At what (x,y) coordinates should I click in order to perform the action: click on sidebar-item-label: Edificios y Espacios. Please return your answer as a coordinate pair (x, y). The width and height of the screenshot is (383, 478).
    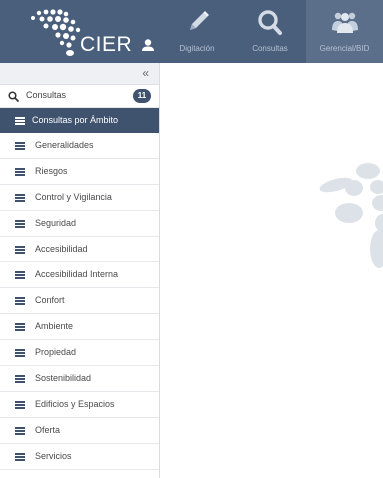
    Looking at the image, I should click on (75, 403).